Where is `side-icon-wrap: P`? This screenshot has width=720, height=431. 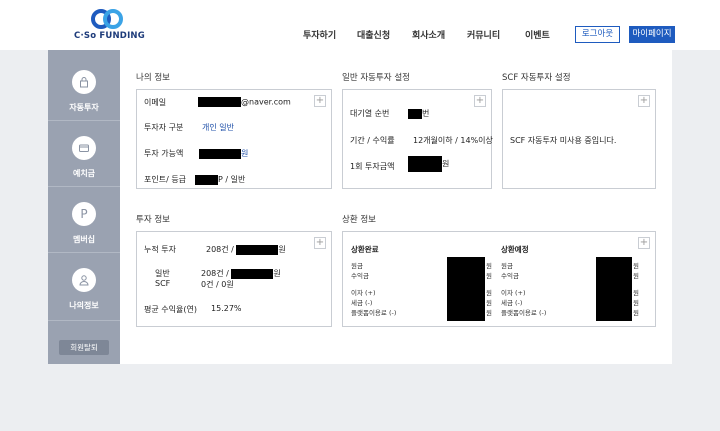
side-icon-wrap: P is located at coordinates (84, 214).